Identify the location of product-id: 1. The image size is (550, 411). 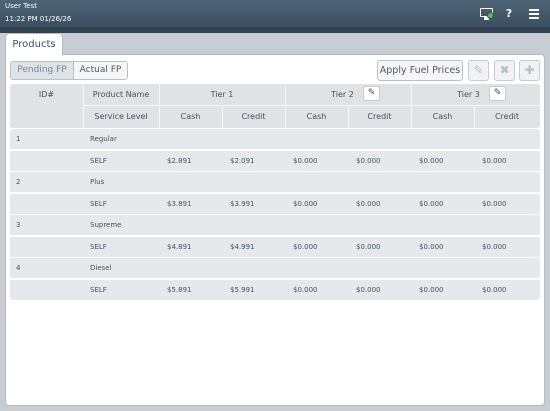
(18, 139).